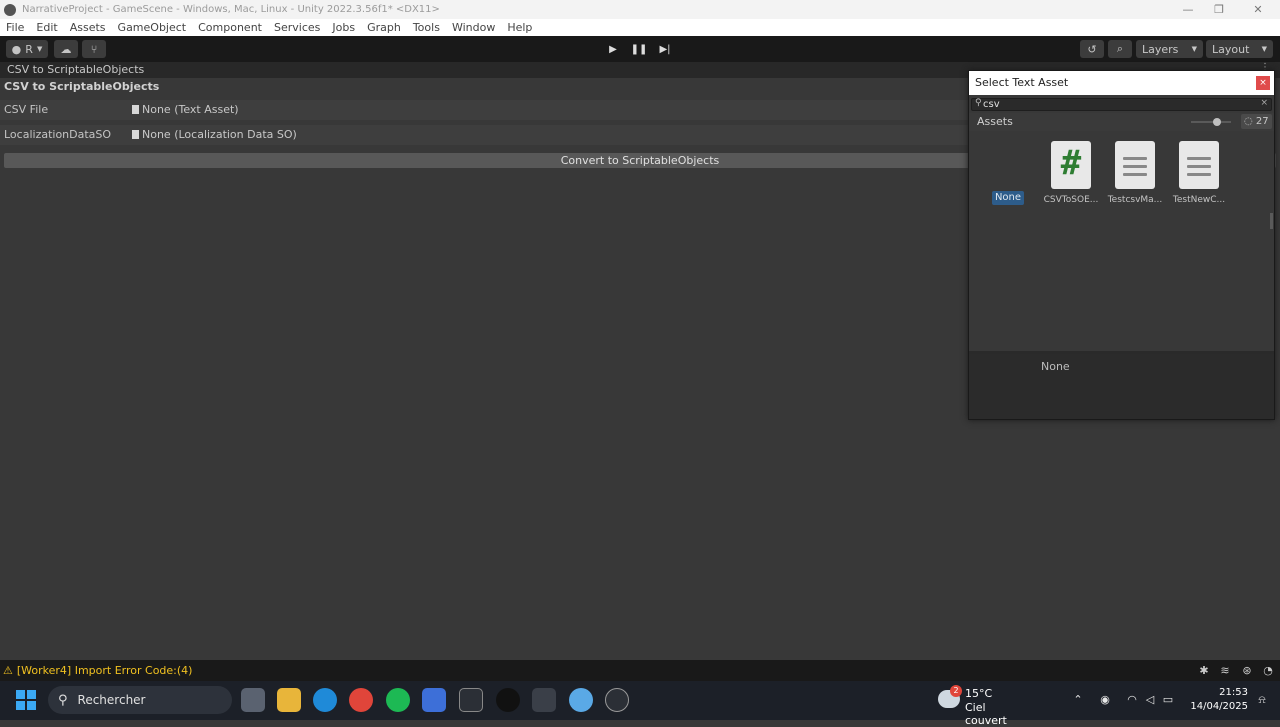 The image size is (1280, 727). Describe the element at coordinates (398, 700) in the screenshot. I see `spotify-icon` at that location.